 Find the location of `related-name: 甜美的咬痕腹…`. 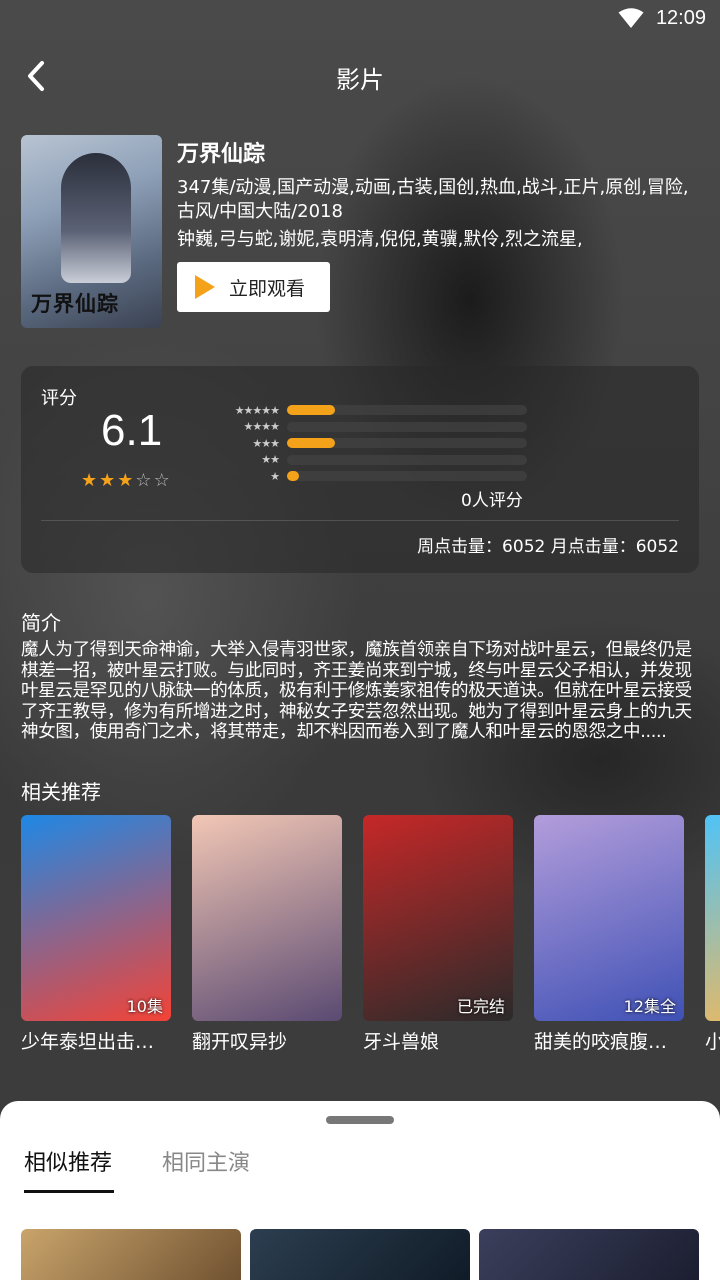

related-name: 甜美的咬痕腹… is located at coordinates (601, 1042).